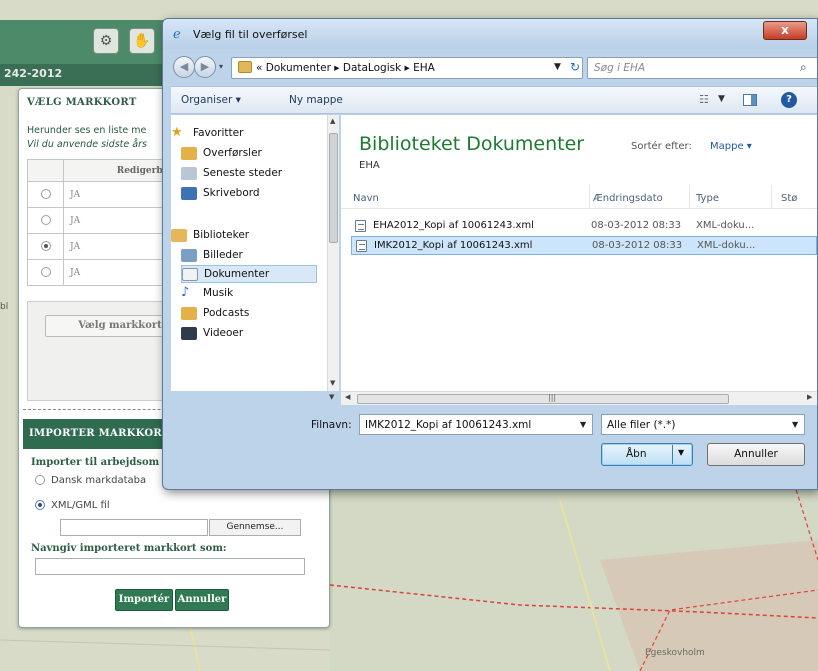 The width and height of the screenshot is (818, 671). What do you see at coordinates (129, 548) in the screenshot?
I see `map-name-label: Navngiv importeret markkort som:` at bounding box center [129, 548].